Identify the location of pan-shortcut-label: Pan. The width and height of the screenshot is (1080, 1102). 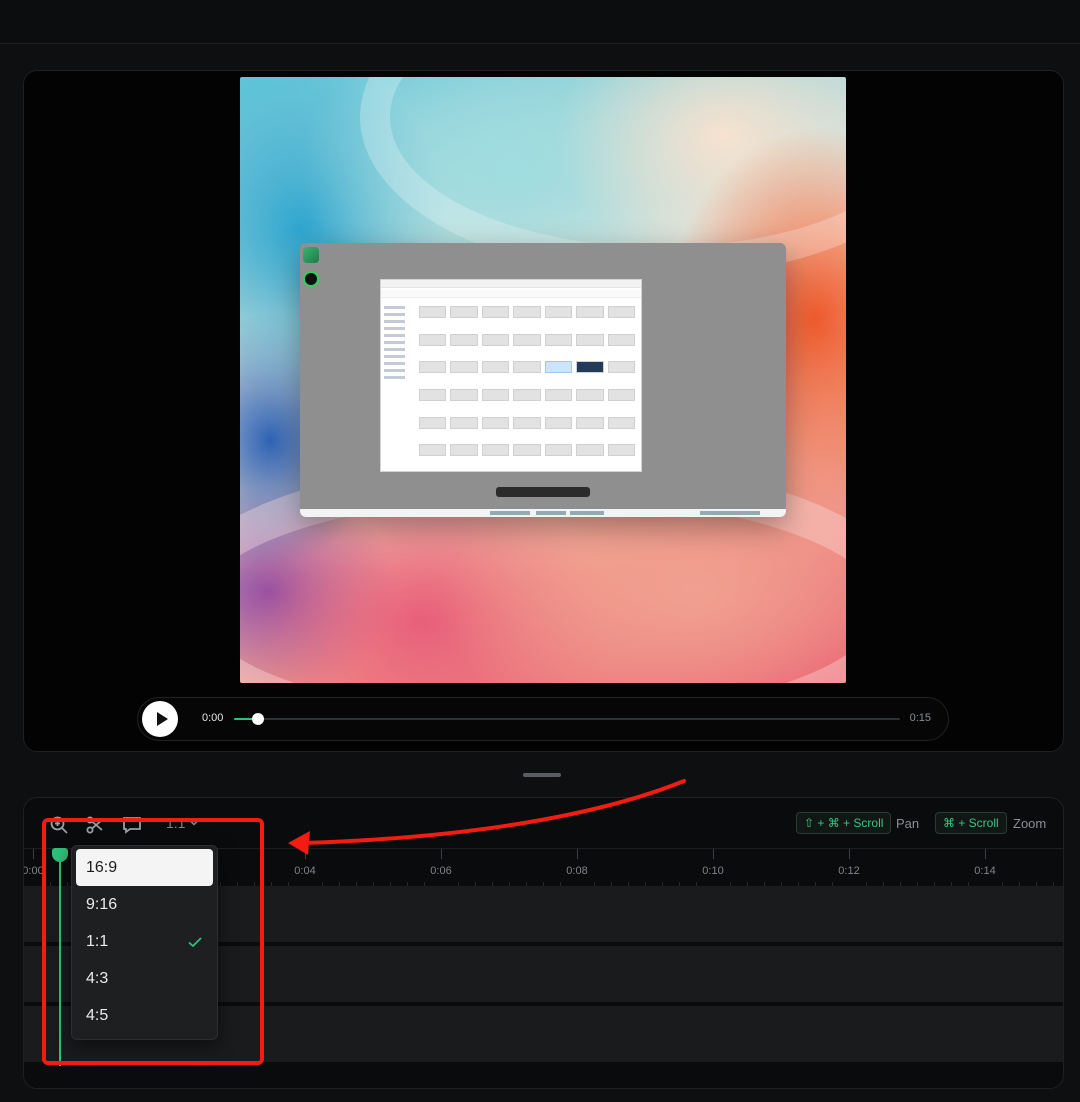
(908, 823).